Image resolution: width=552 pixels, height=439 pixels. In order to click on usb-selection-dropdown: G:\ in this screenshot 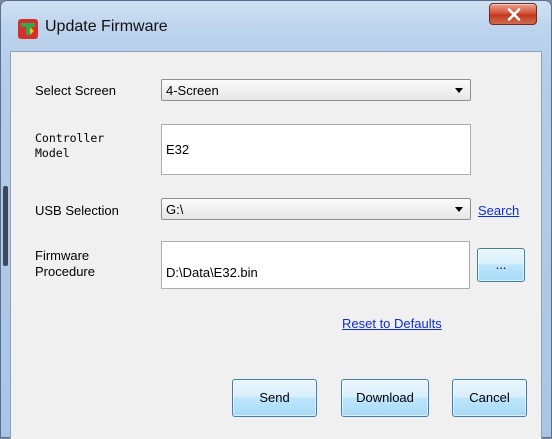, I will do `click(316, 209)`.